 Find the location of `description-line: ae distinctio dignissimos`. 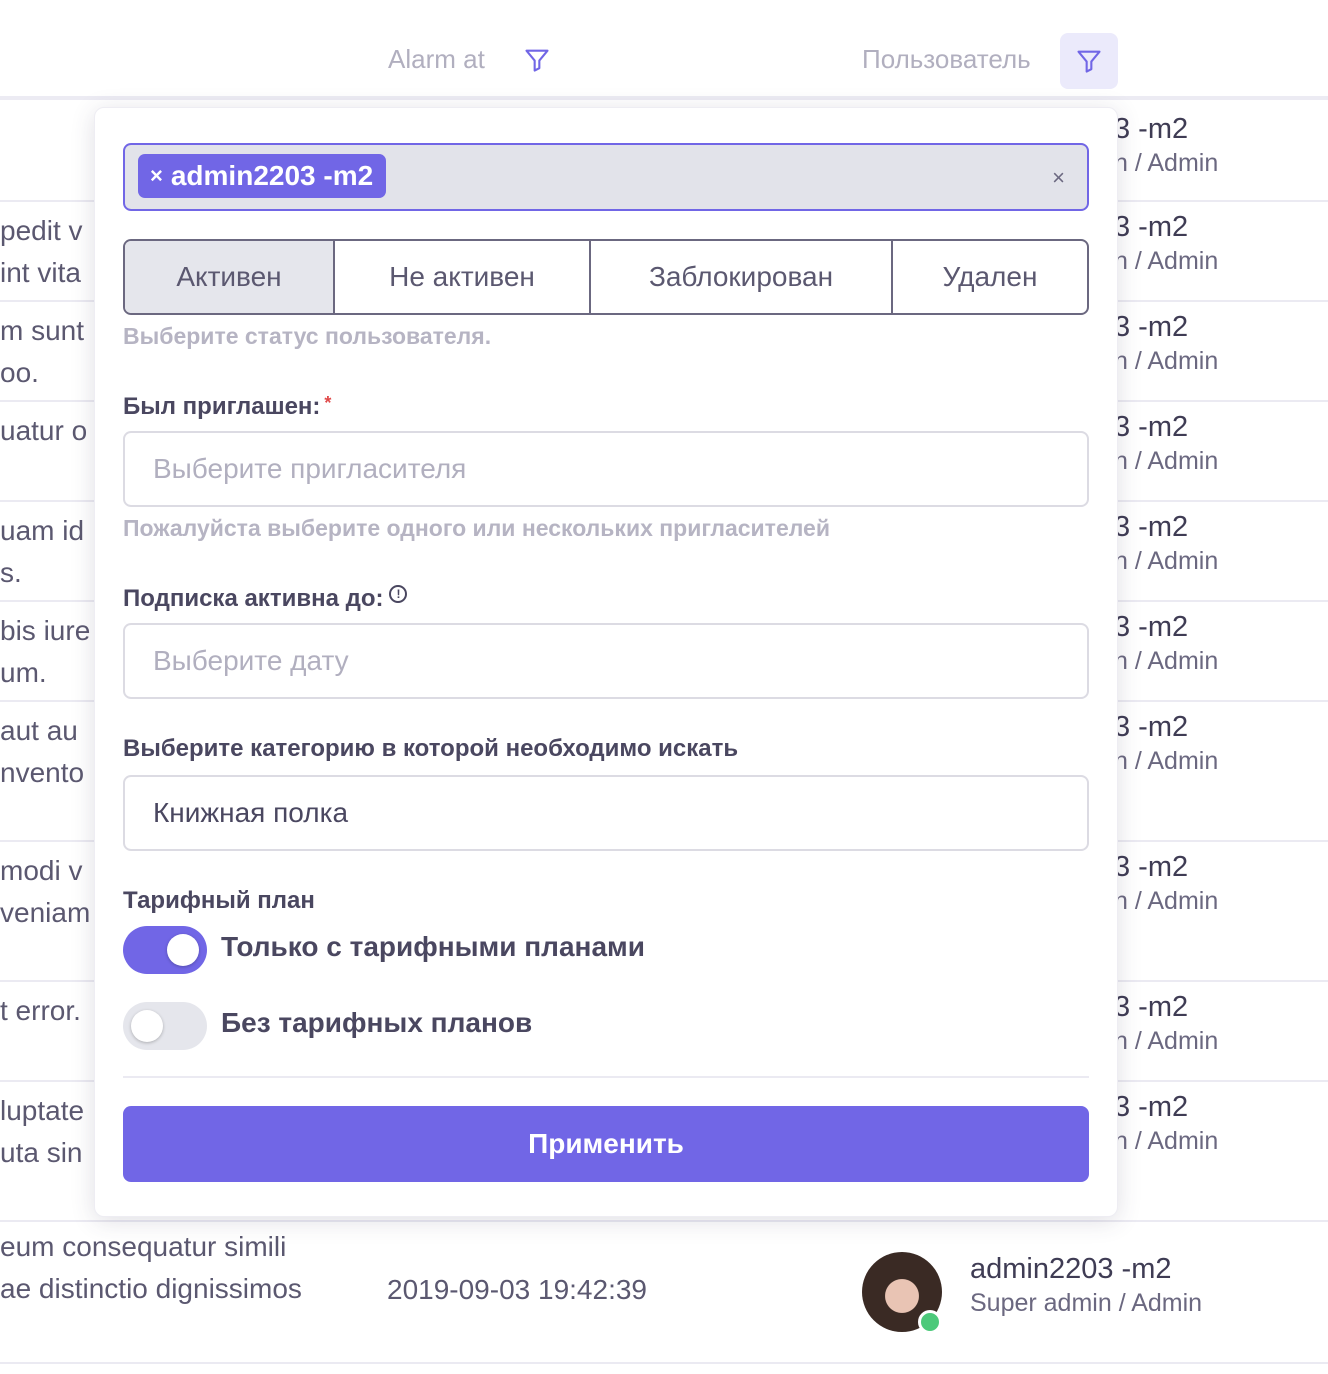

description-line: ae distinctio dignissimos is located at coordinates (151, 1288).